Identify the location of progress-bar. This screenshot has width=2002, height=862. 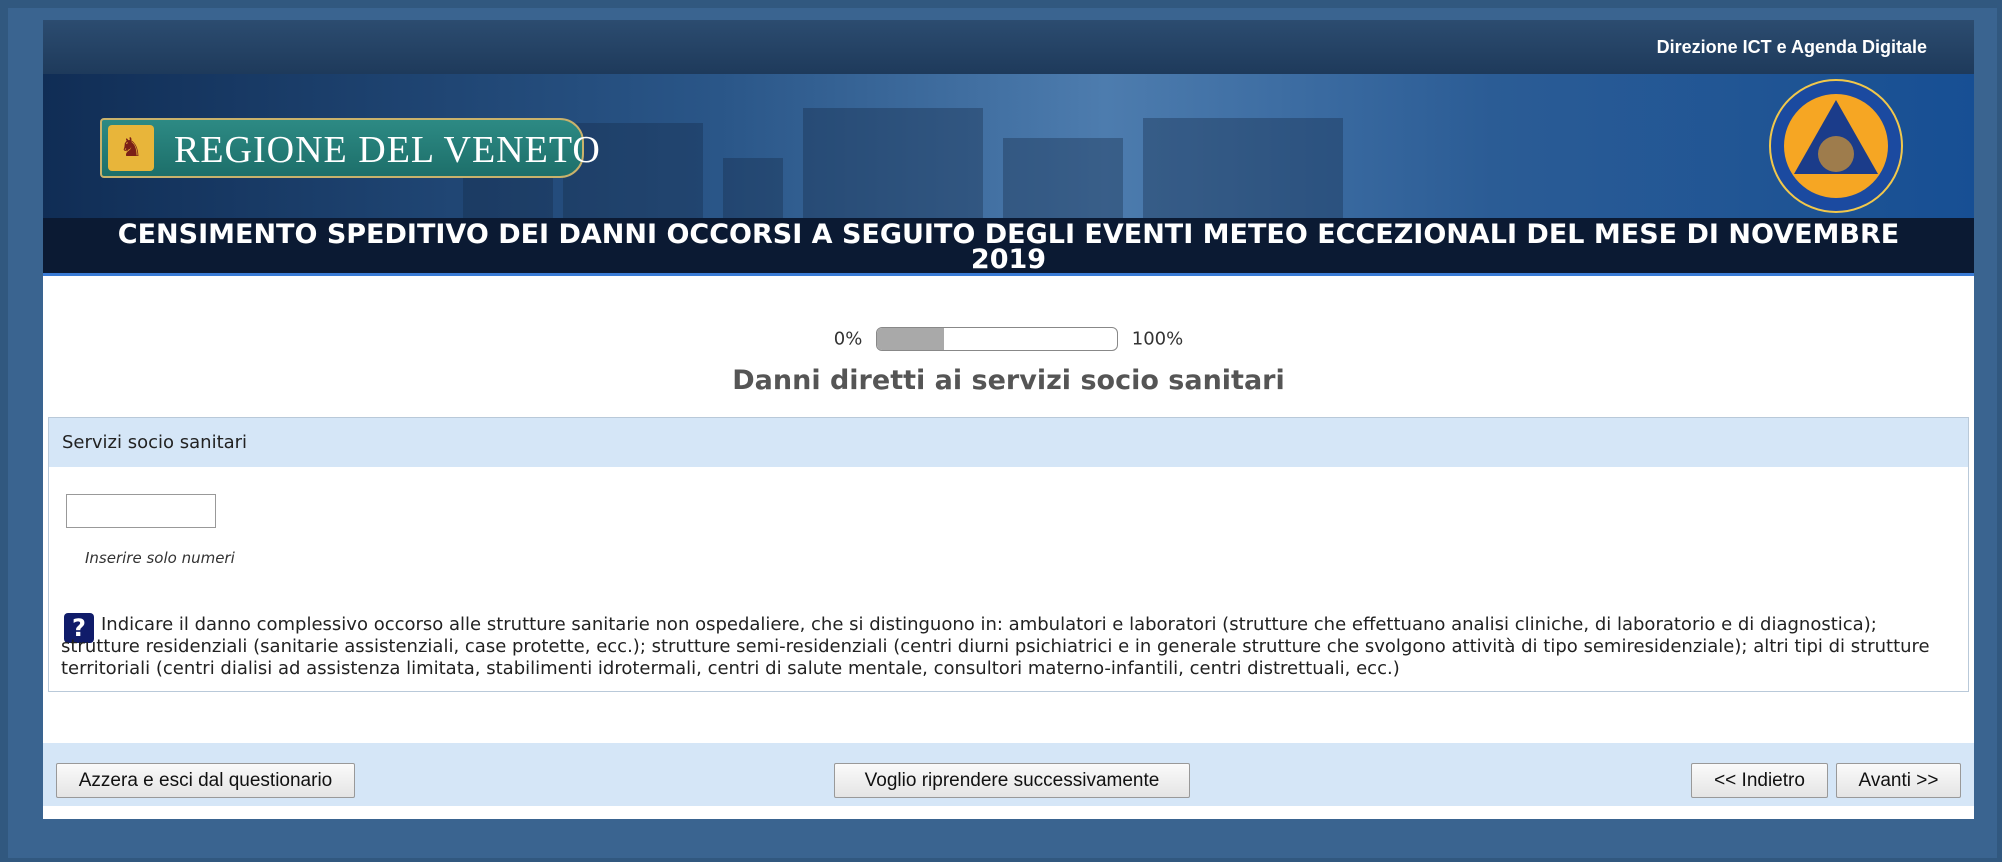
(997, 339).